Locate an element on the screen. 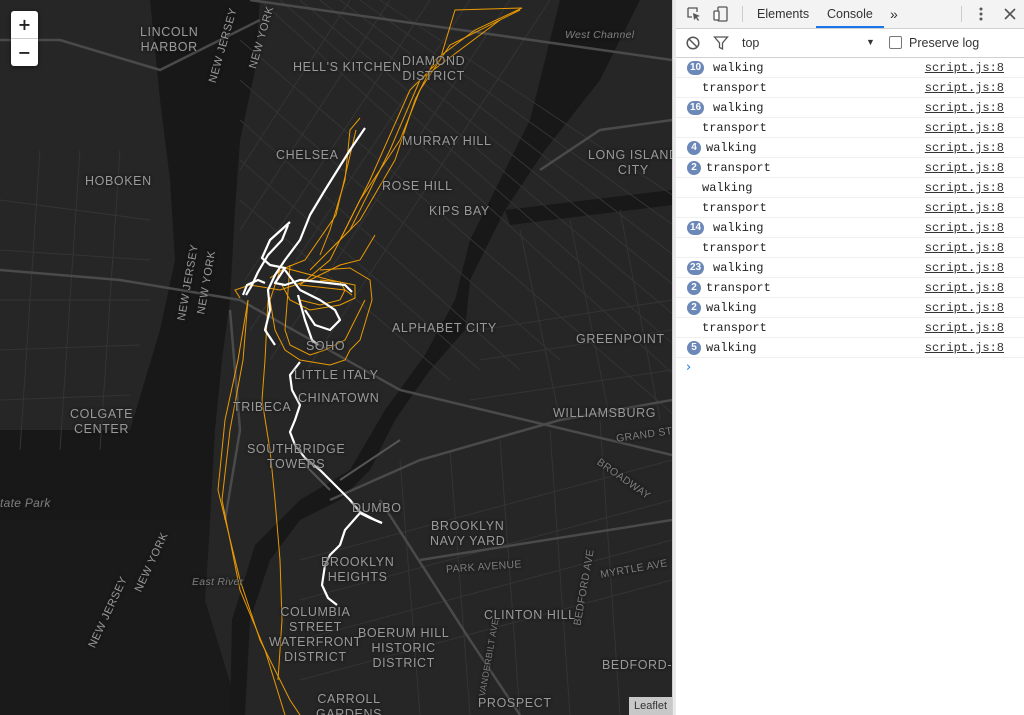 Image resolution: width=1024 pixels, height=715 pixels. console-message-row: 10 walking script.js:8 is located at coordinates (850, 68).